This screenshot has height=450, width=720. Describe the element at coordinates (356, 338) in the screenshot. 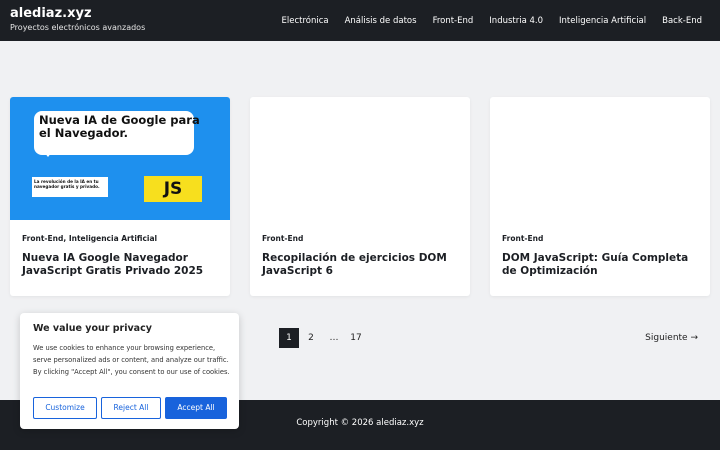

I see `page-number-last: 17` at that location.